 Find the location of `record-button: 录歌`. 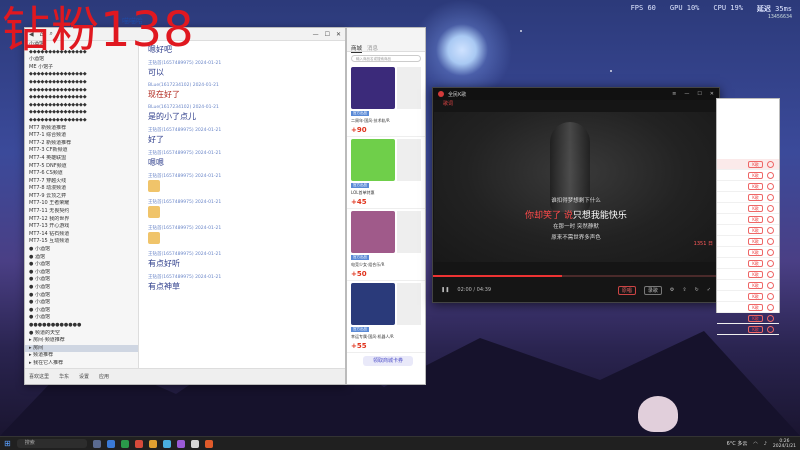

record-button: 录歌 is located at coordinates (652, 290).